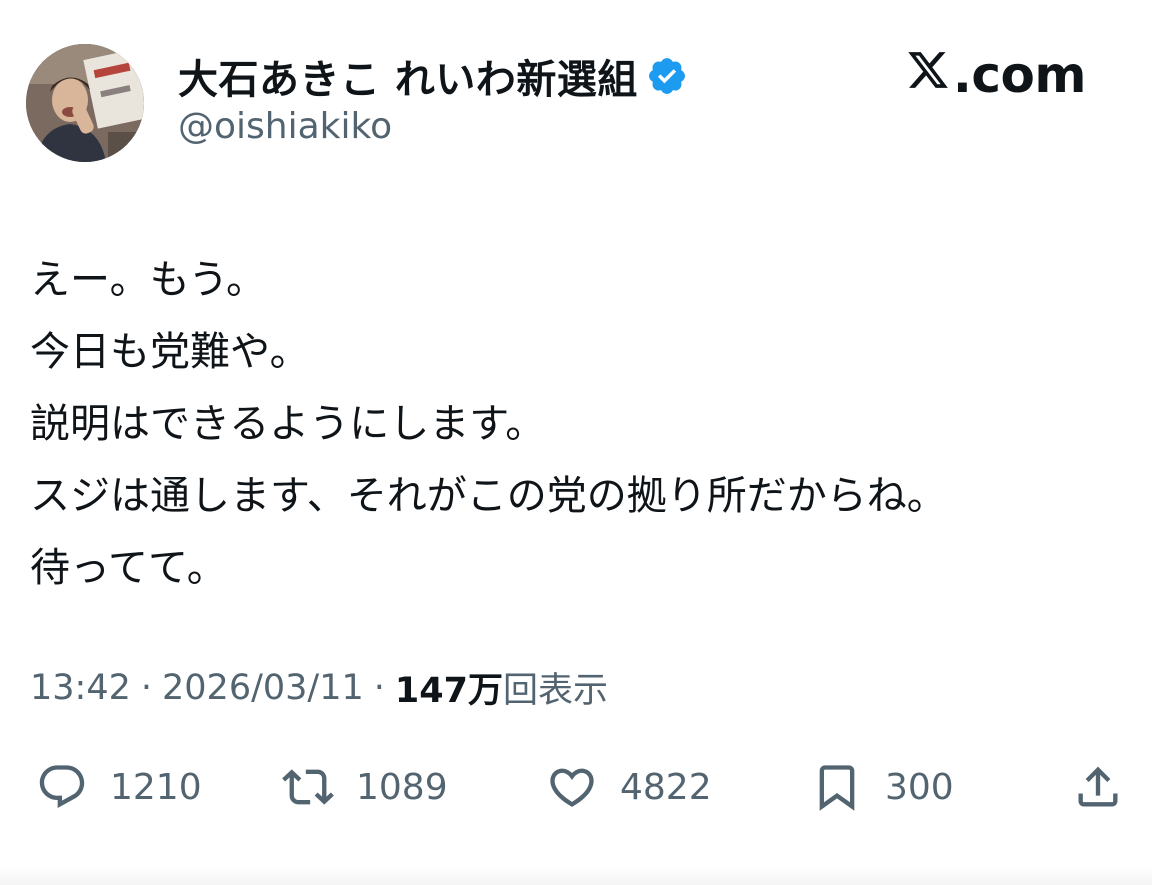  I want to click on retweet-icon, so click(308, 787).